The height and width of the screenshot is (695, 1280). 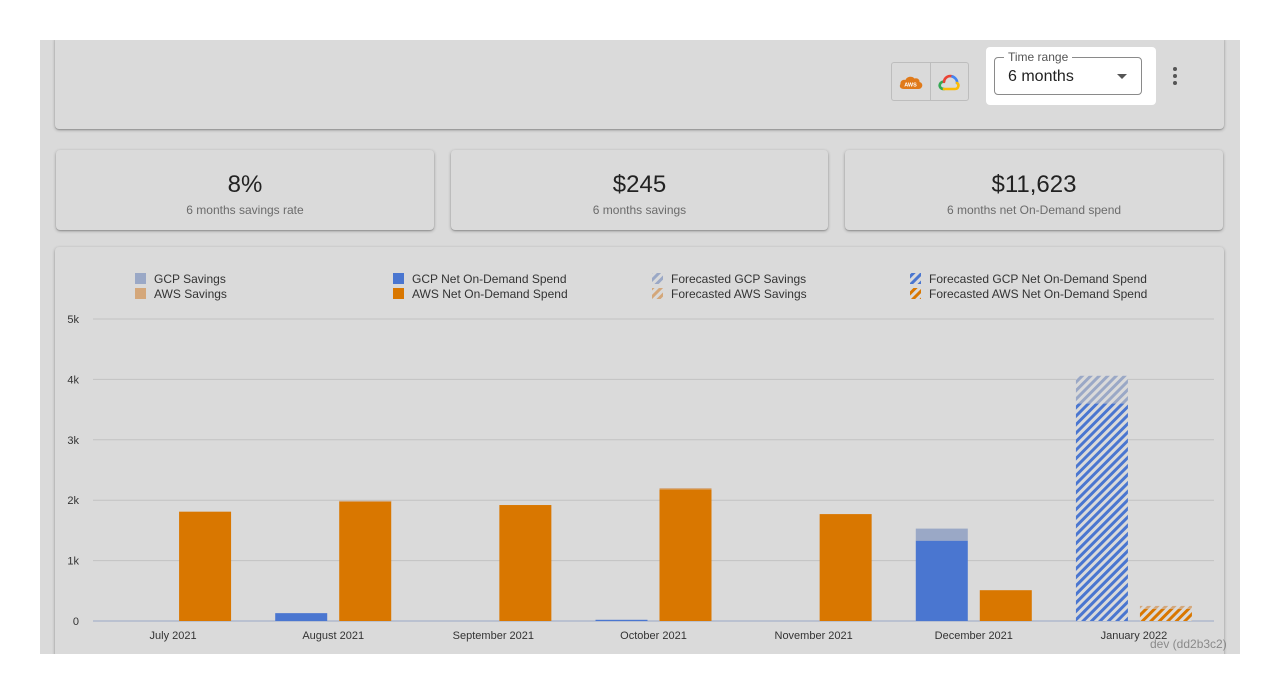 I want to click on x-tick-label: September 2021, so click(x=493, y=636).